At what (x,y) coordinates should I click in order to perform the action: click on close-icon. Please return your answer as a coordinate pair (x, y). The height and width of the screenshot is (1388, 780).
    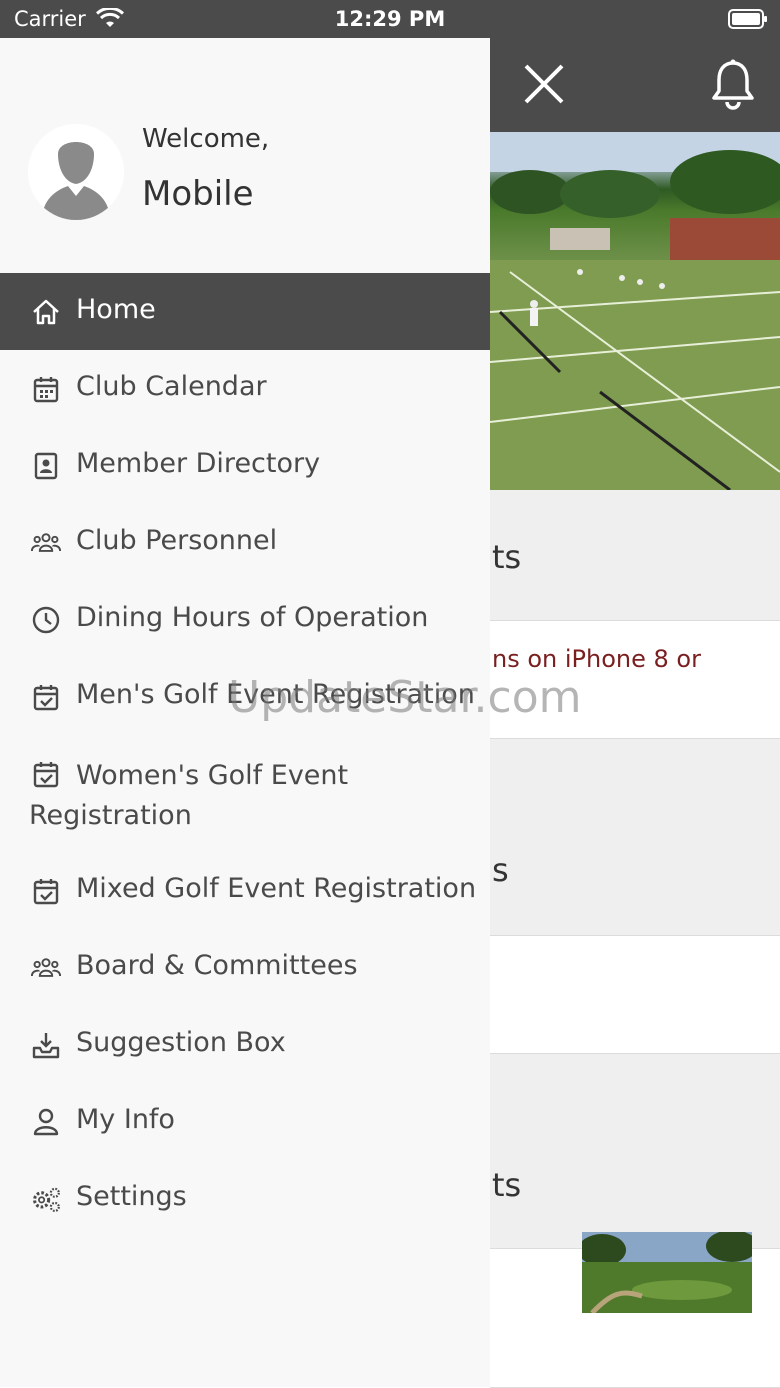
    Looking at the image, I should click on (544, 84).